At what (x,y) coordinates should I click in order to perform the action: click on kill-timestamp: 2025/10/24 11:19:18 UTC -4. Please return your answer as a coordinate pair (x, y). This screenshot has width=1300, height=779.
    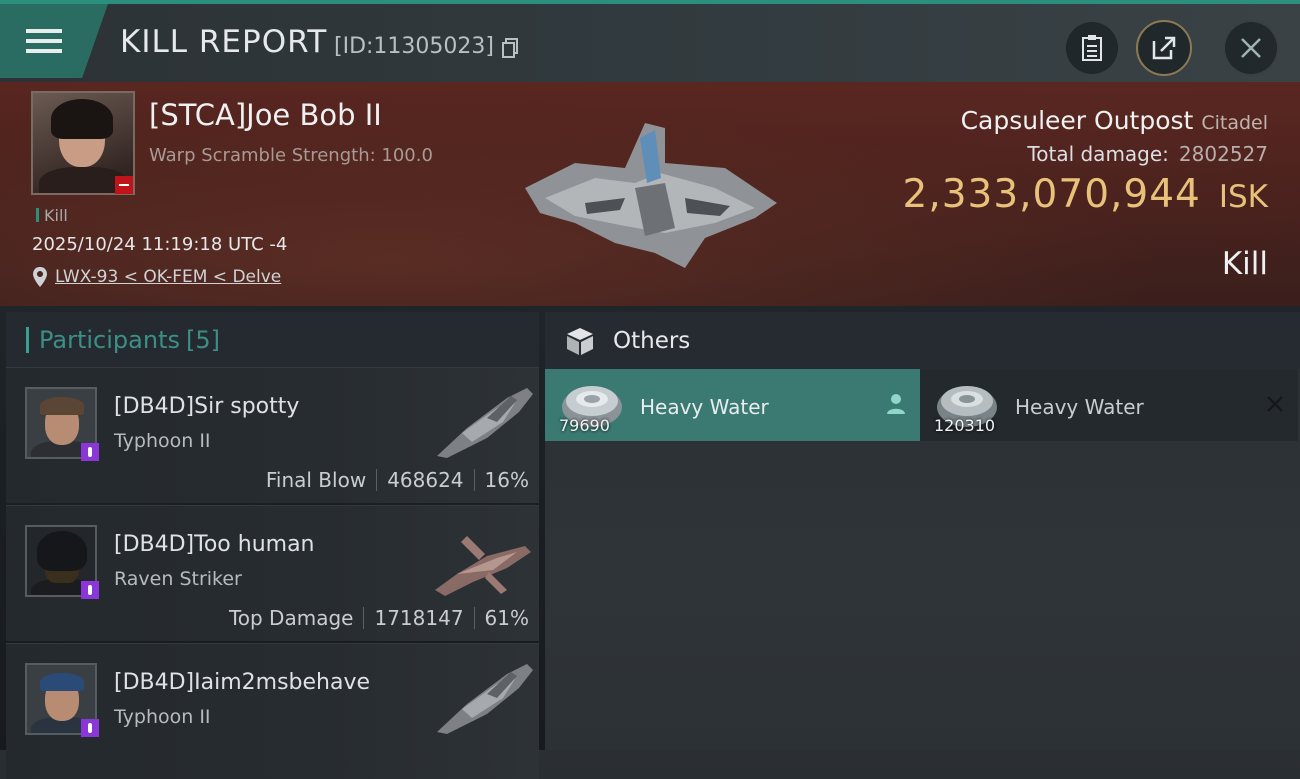
    Looking at the image, I should click on (160, 244).